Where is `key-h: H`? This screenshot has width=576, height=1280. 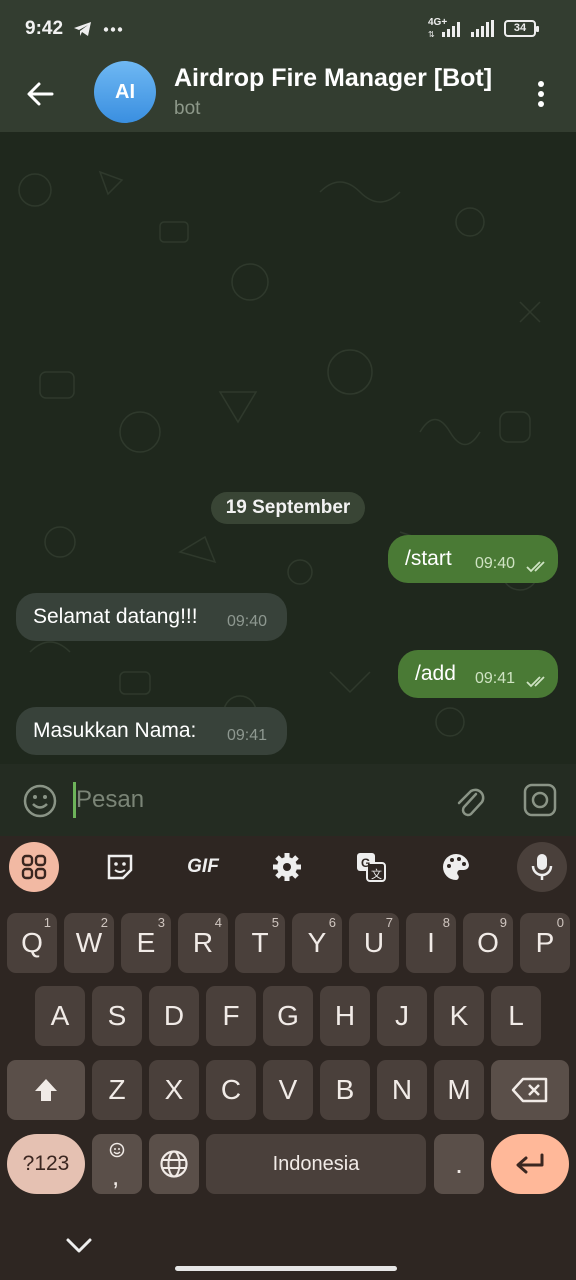 key-h: H is located at coordinates (345, 1016).